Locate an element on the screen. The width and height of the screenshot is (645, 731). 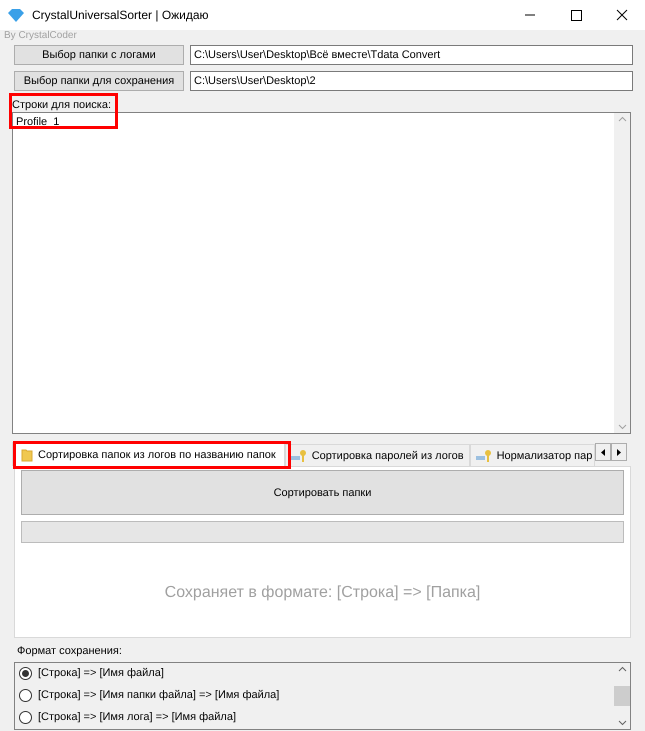
format-label: Формат сохранения: is located at coordinates (69, 651).